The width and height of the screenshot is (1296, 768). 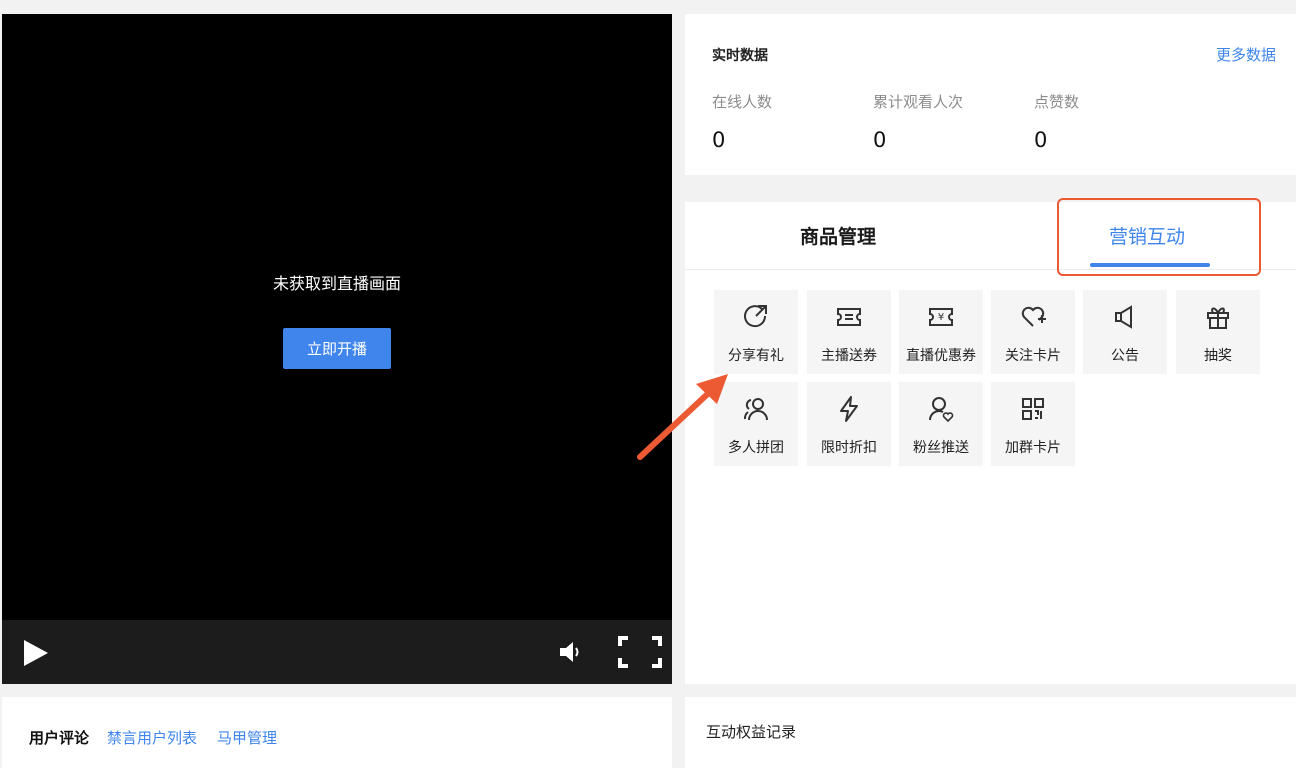 I want to click on alias-management-link: 马甲管理, so click(x=247, y=737).